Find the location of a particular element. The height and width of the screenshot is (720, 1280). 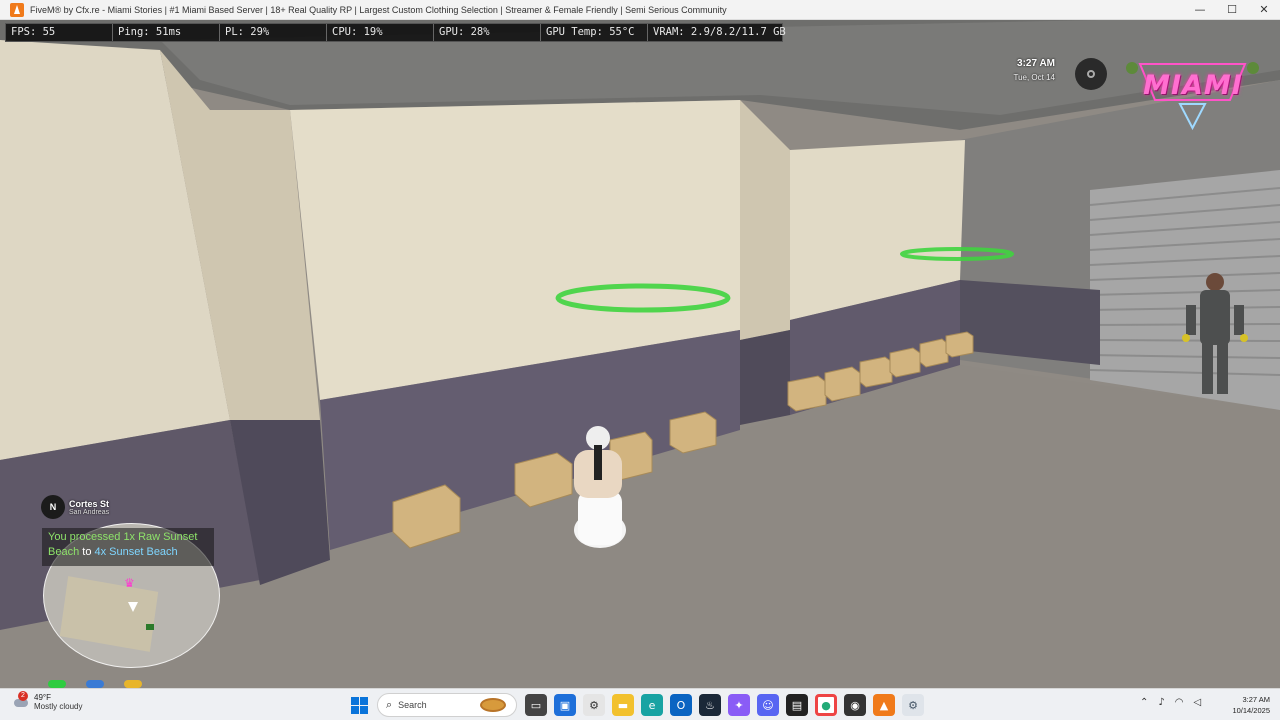

notification-middle: to is located at coordinates (87, 552).